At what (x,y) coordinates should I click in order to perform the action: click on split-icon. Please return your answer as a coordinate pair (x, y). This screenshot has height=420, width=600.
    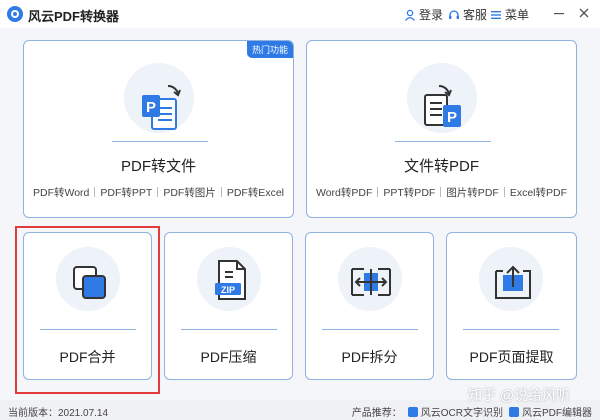
    Looking at the image, I should click on (371, 282).